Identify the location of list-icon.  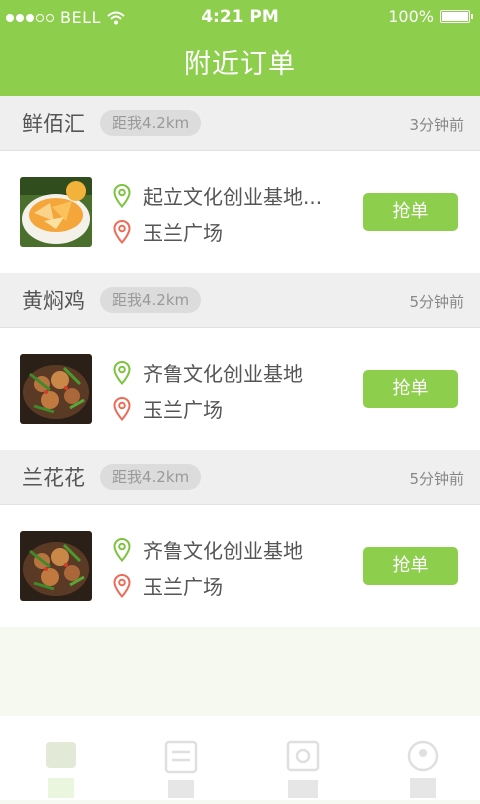
(181, 769).